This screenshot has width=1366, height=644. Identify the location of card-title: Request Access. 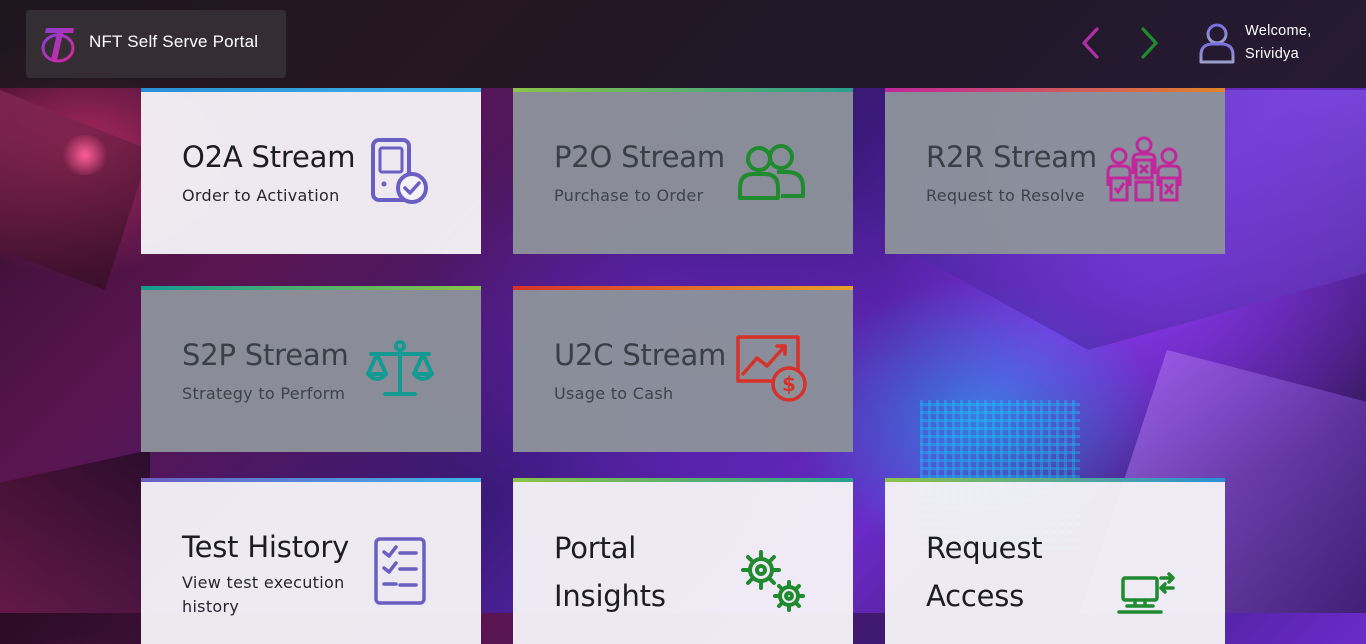
(984, 572).